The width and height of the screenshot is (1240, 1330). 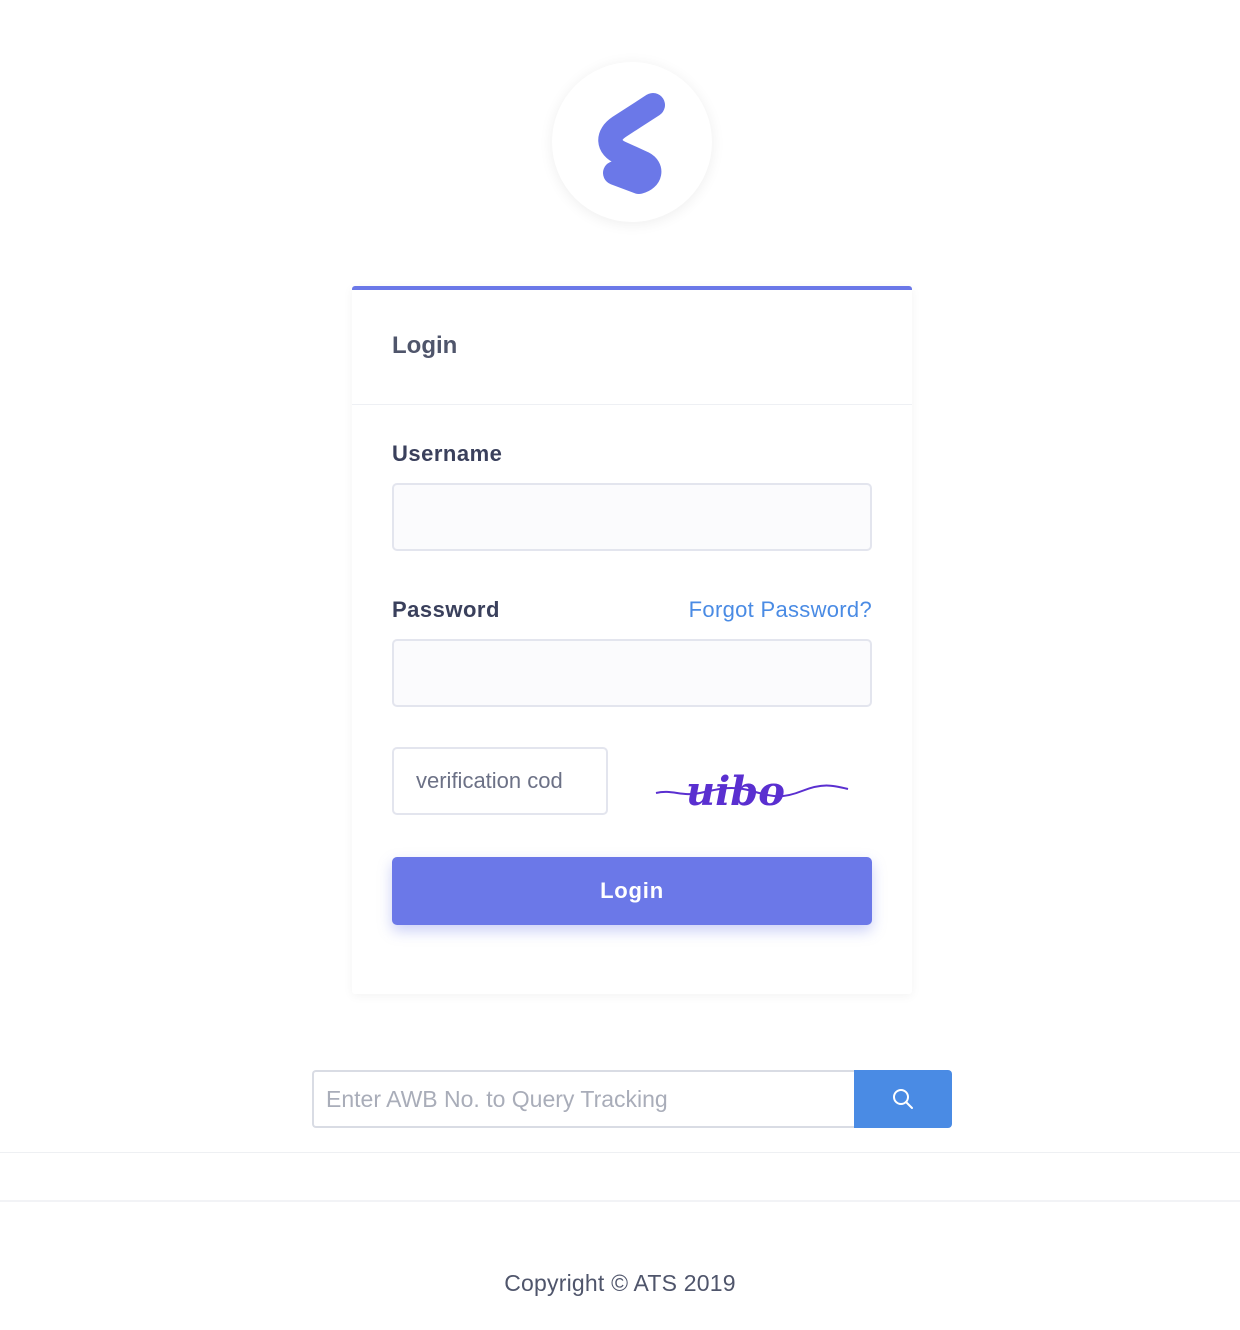 What do you see at coordinates (425, 345) in the screenshot?
I see `card-title: Login` at bounding box center [425, 345].